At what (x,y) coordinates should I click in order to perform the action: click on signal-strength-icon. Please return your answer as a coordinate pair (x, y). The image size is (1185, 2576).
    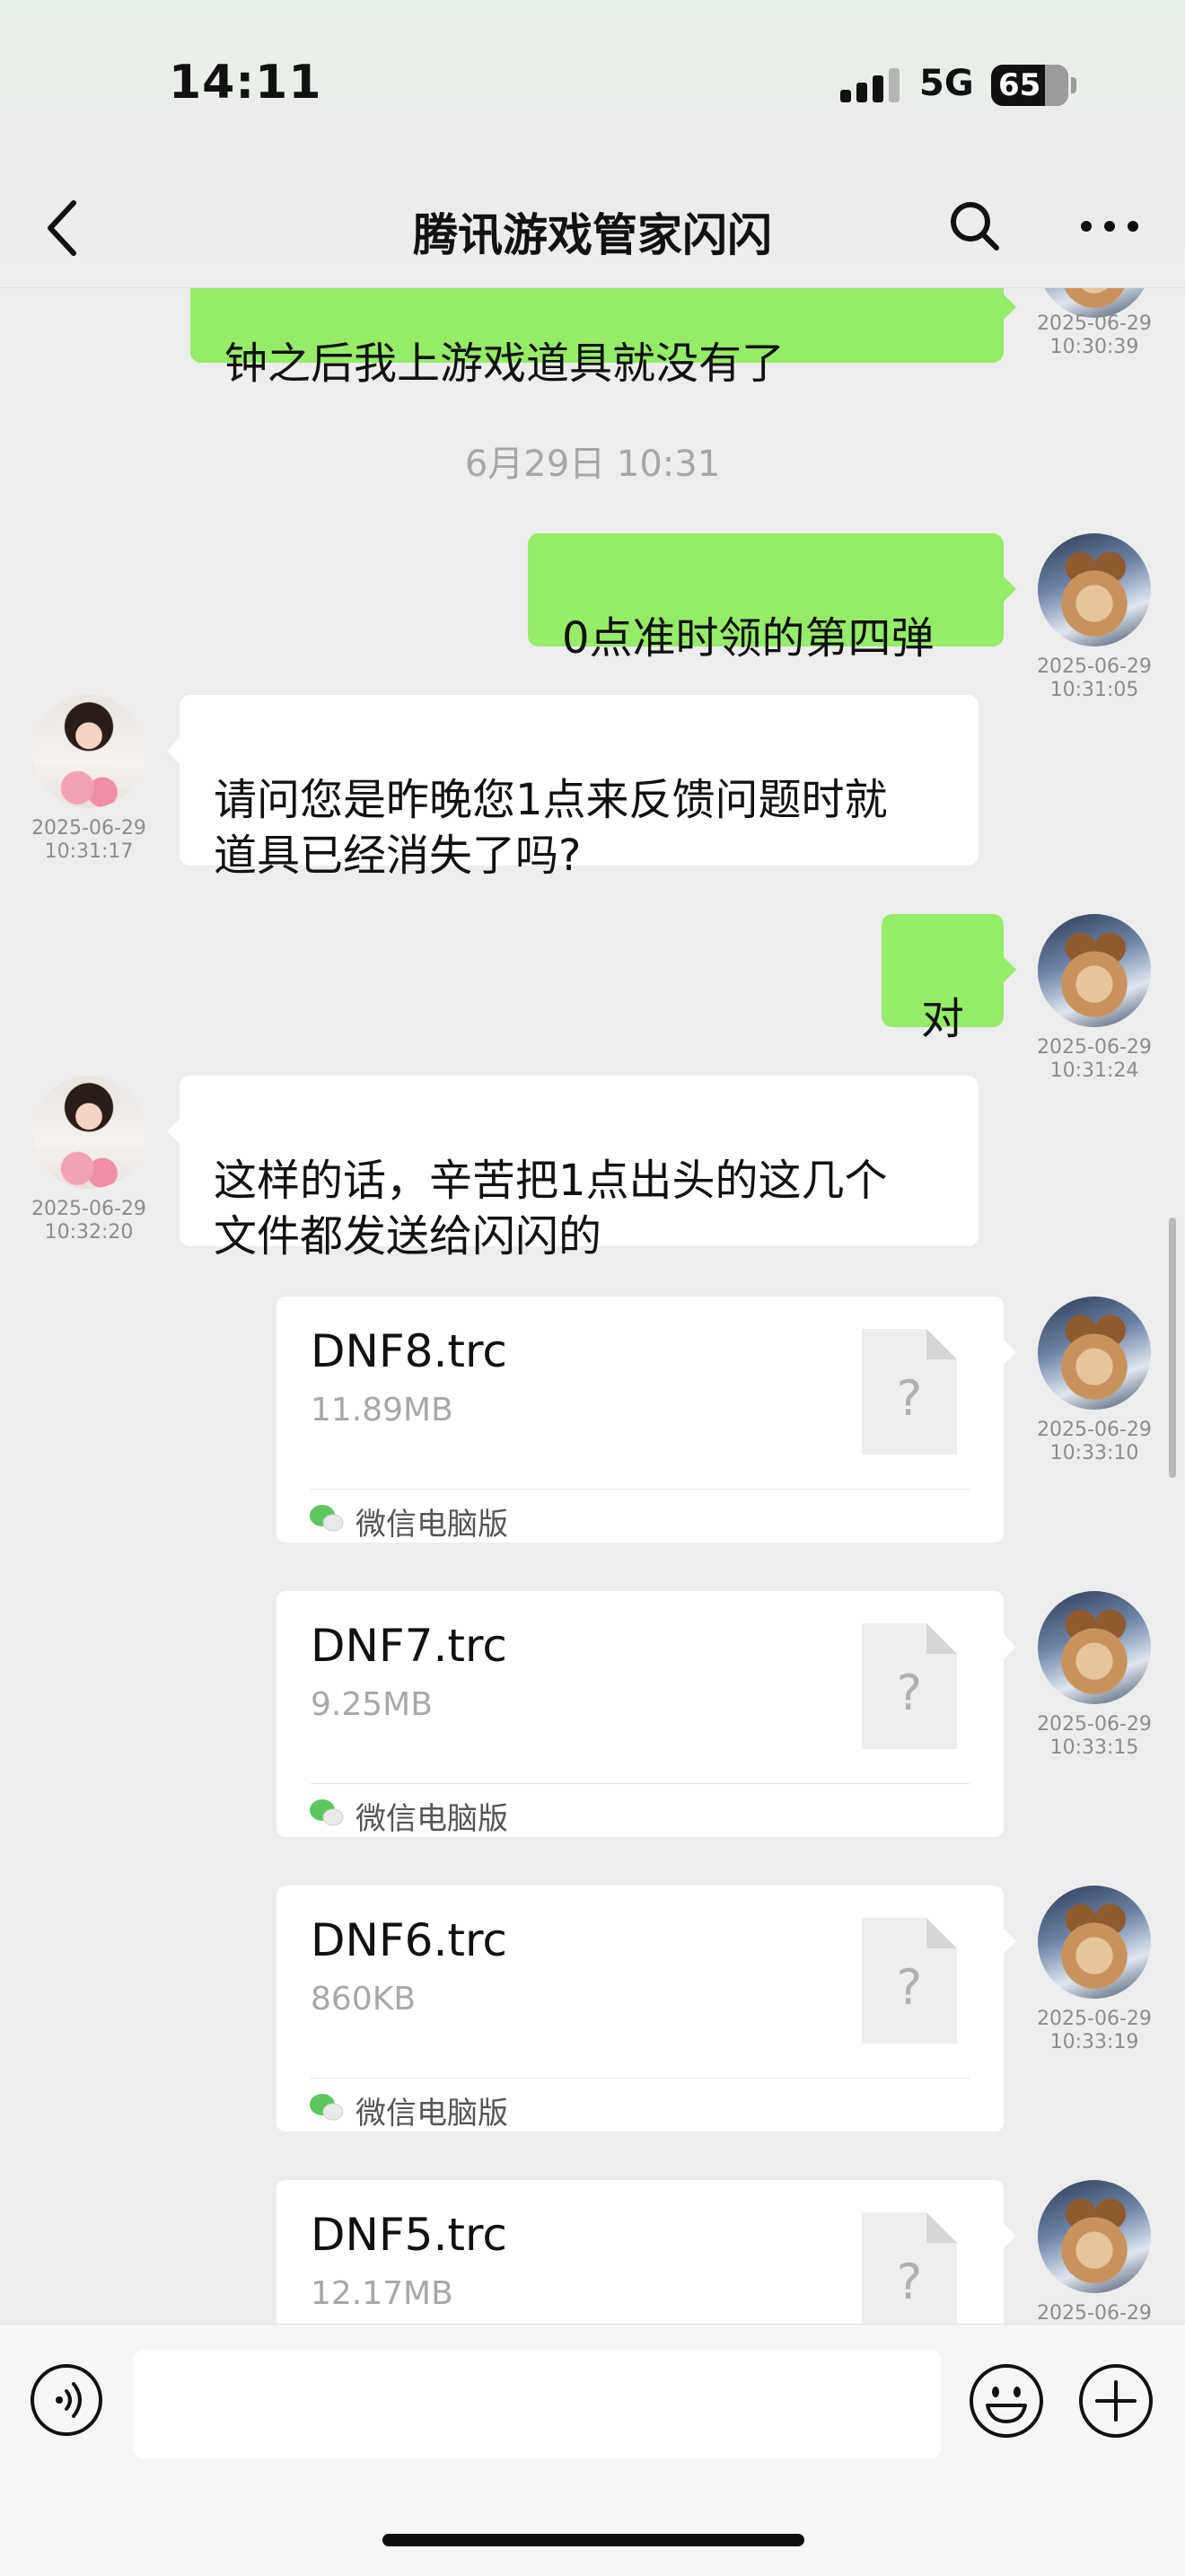
    Looking at the image, I should click on (870, 84).